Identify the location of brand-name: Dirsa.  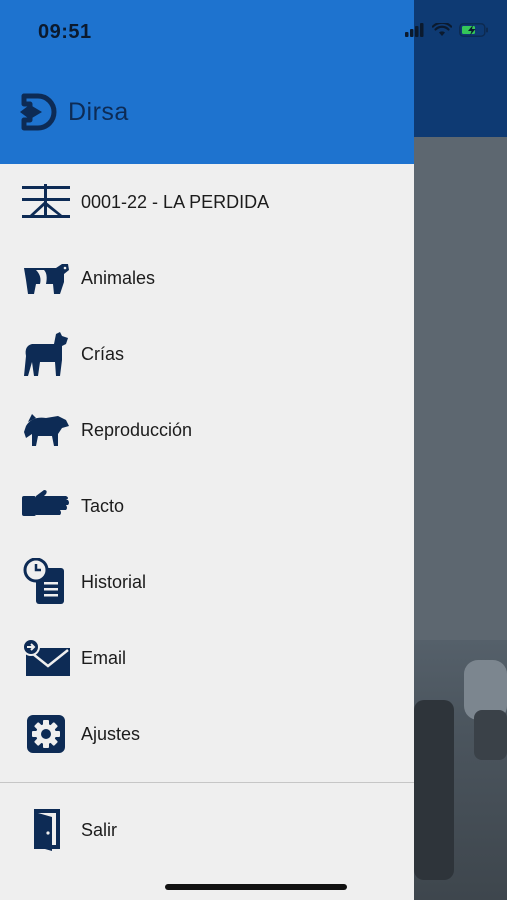
(98, 111).